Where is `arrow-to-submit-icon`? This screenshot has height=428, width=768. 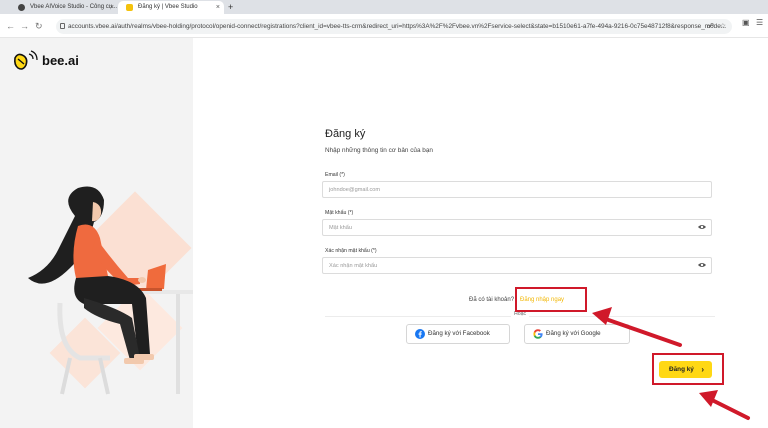
arrow-to-submit-icon is located at coordinates (724, 405).